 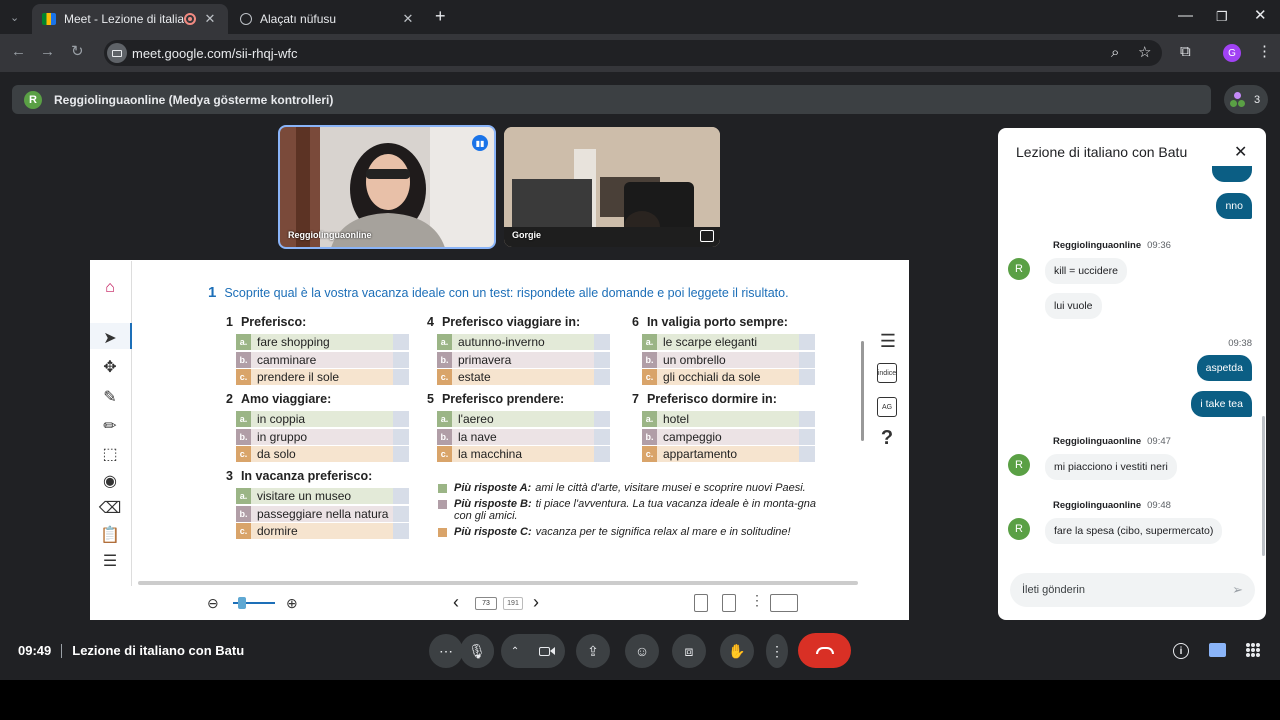 I want to click on pointer-tool-icon: ➤, so click(x=110, y=338).